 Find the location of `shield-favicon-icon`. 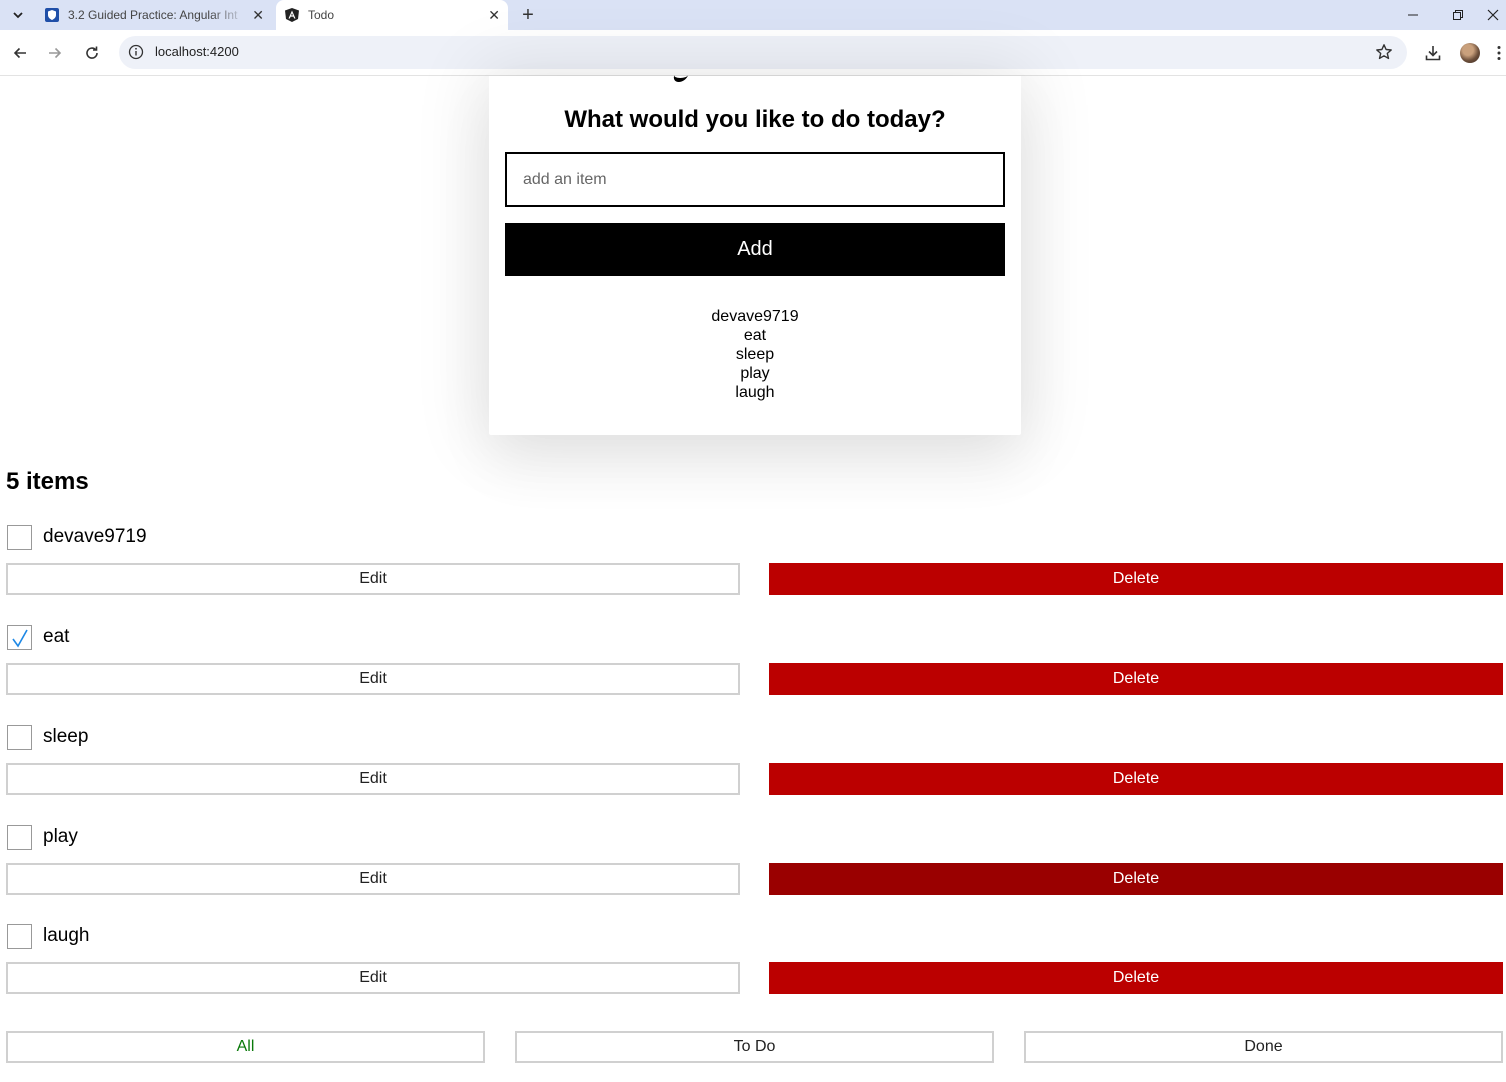

shield-favicon-icon is located at coordinates (52, 15).